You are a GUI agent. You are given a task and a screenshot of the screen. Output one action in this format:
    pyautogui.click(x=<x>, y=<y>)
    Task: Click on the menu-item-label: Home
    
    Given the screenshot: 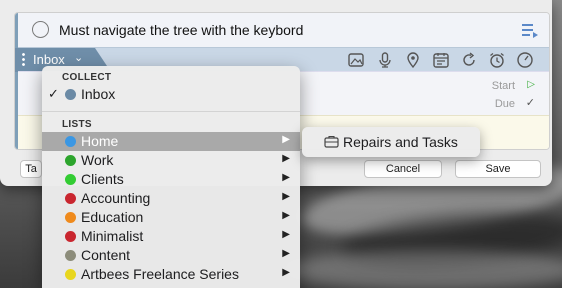 What is the action you would take?
    pyautogui.click(x=100, y=141)
    